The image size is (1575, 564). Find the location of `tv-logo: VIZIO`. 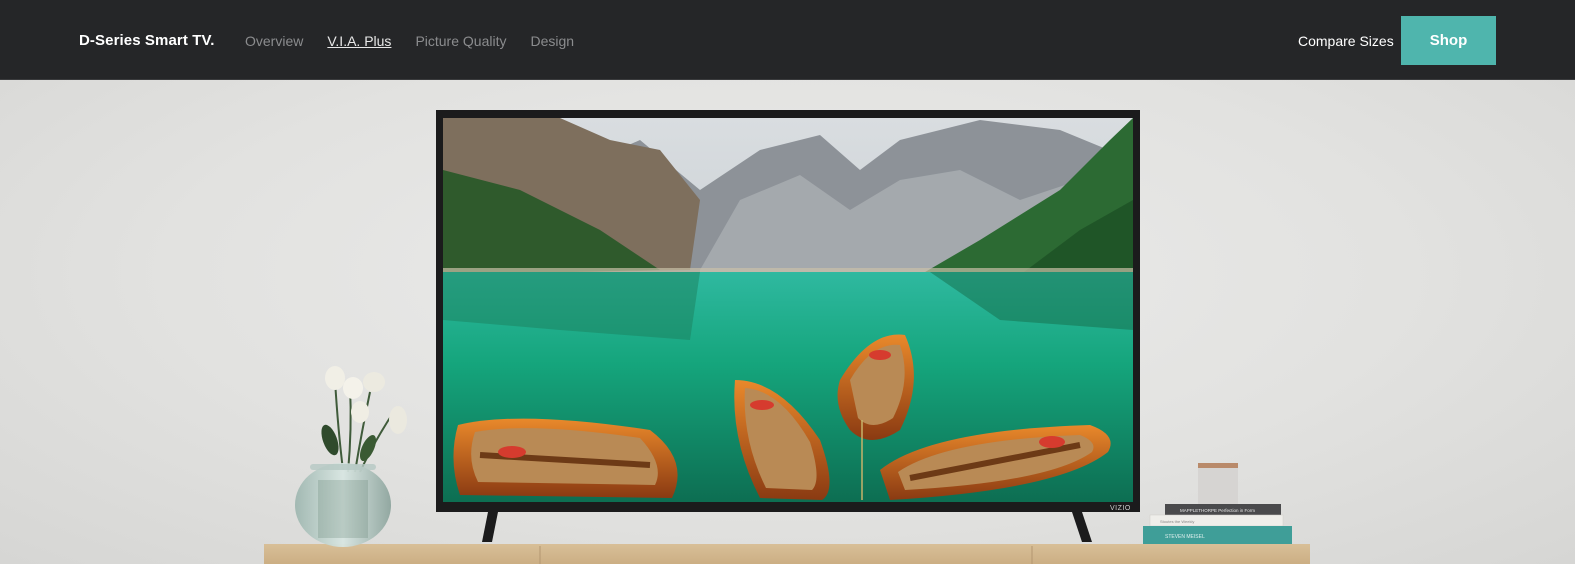

tv-logo: VIZIO is located at coordinates (1120, 508).